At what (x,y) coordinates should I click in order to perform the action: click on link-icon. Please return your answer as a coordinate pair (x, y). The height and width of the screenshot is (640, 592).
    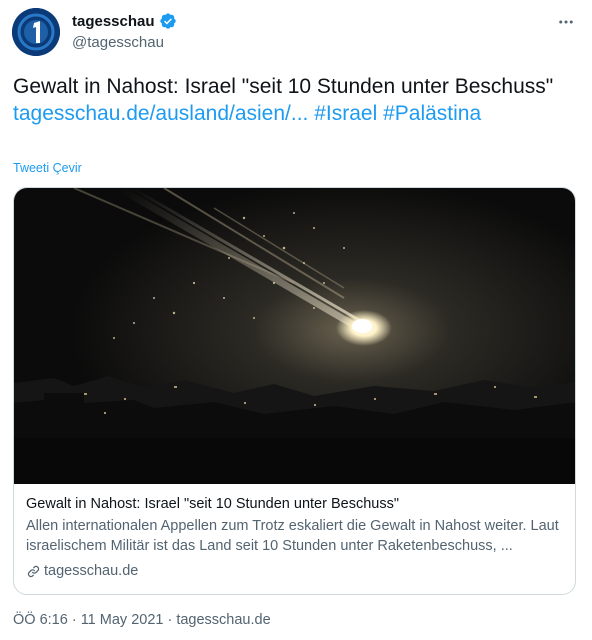
    Looking at the image, I should click on (33, 571).